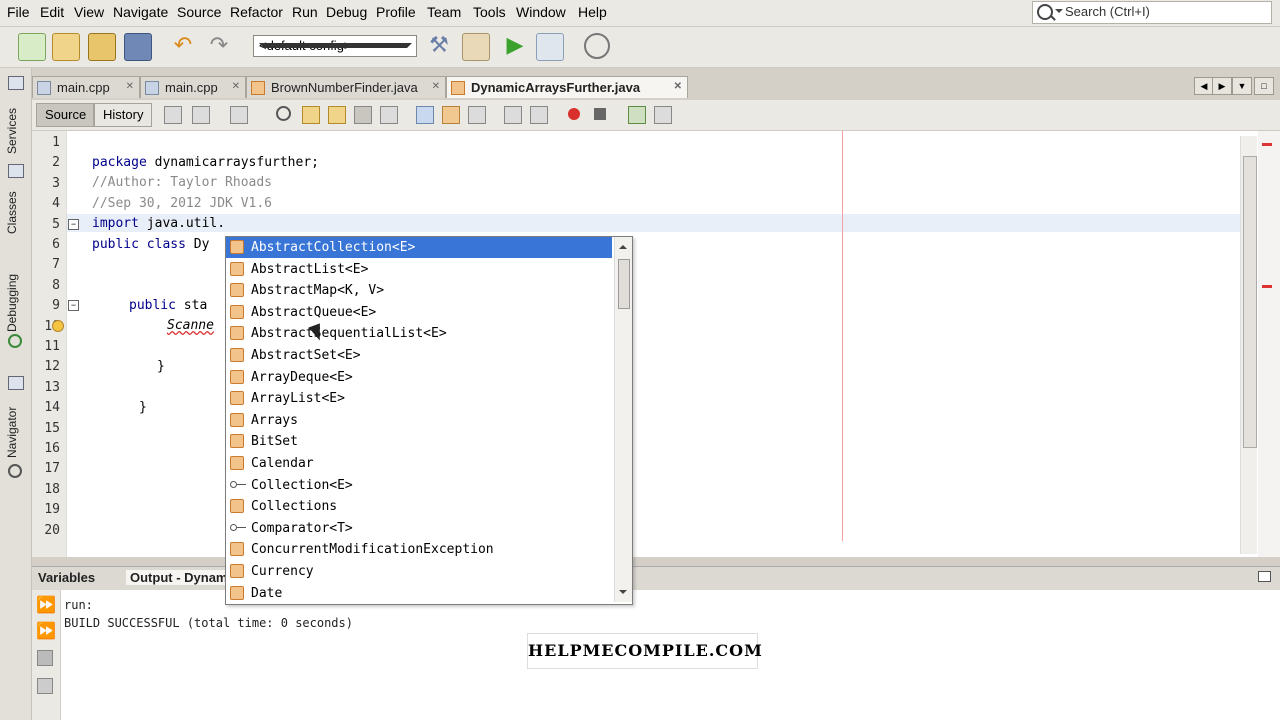  I want to click on line-number: 3, so click(56, 183).